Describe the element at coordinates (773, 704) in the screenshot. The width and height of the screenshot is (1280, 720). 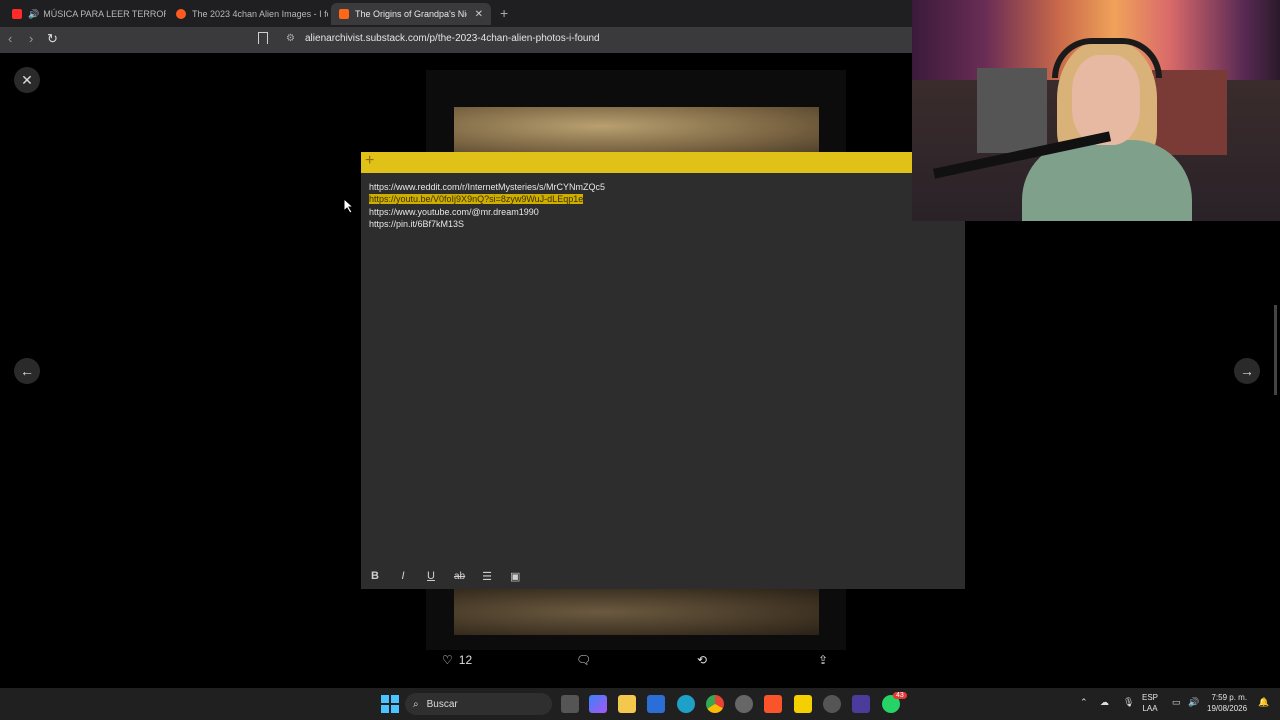
I see `brave-icon` at that location.